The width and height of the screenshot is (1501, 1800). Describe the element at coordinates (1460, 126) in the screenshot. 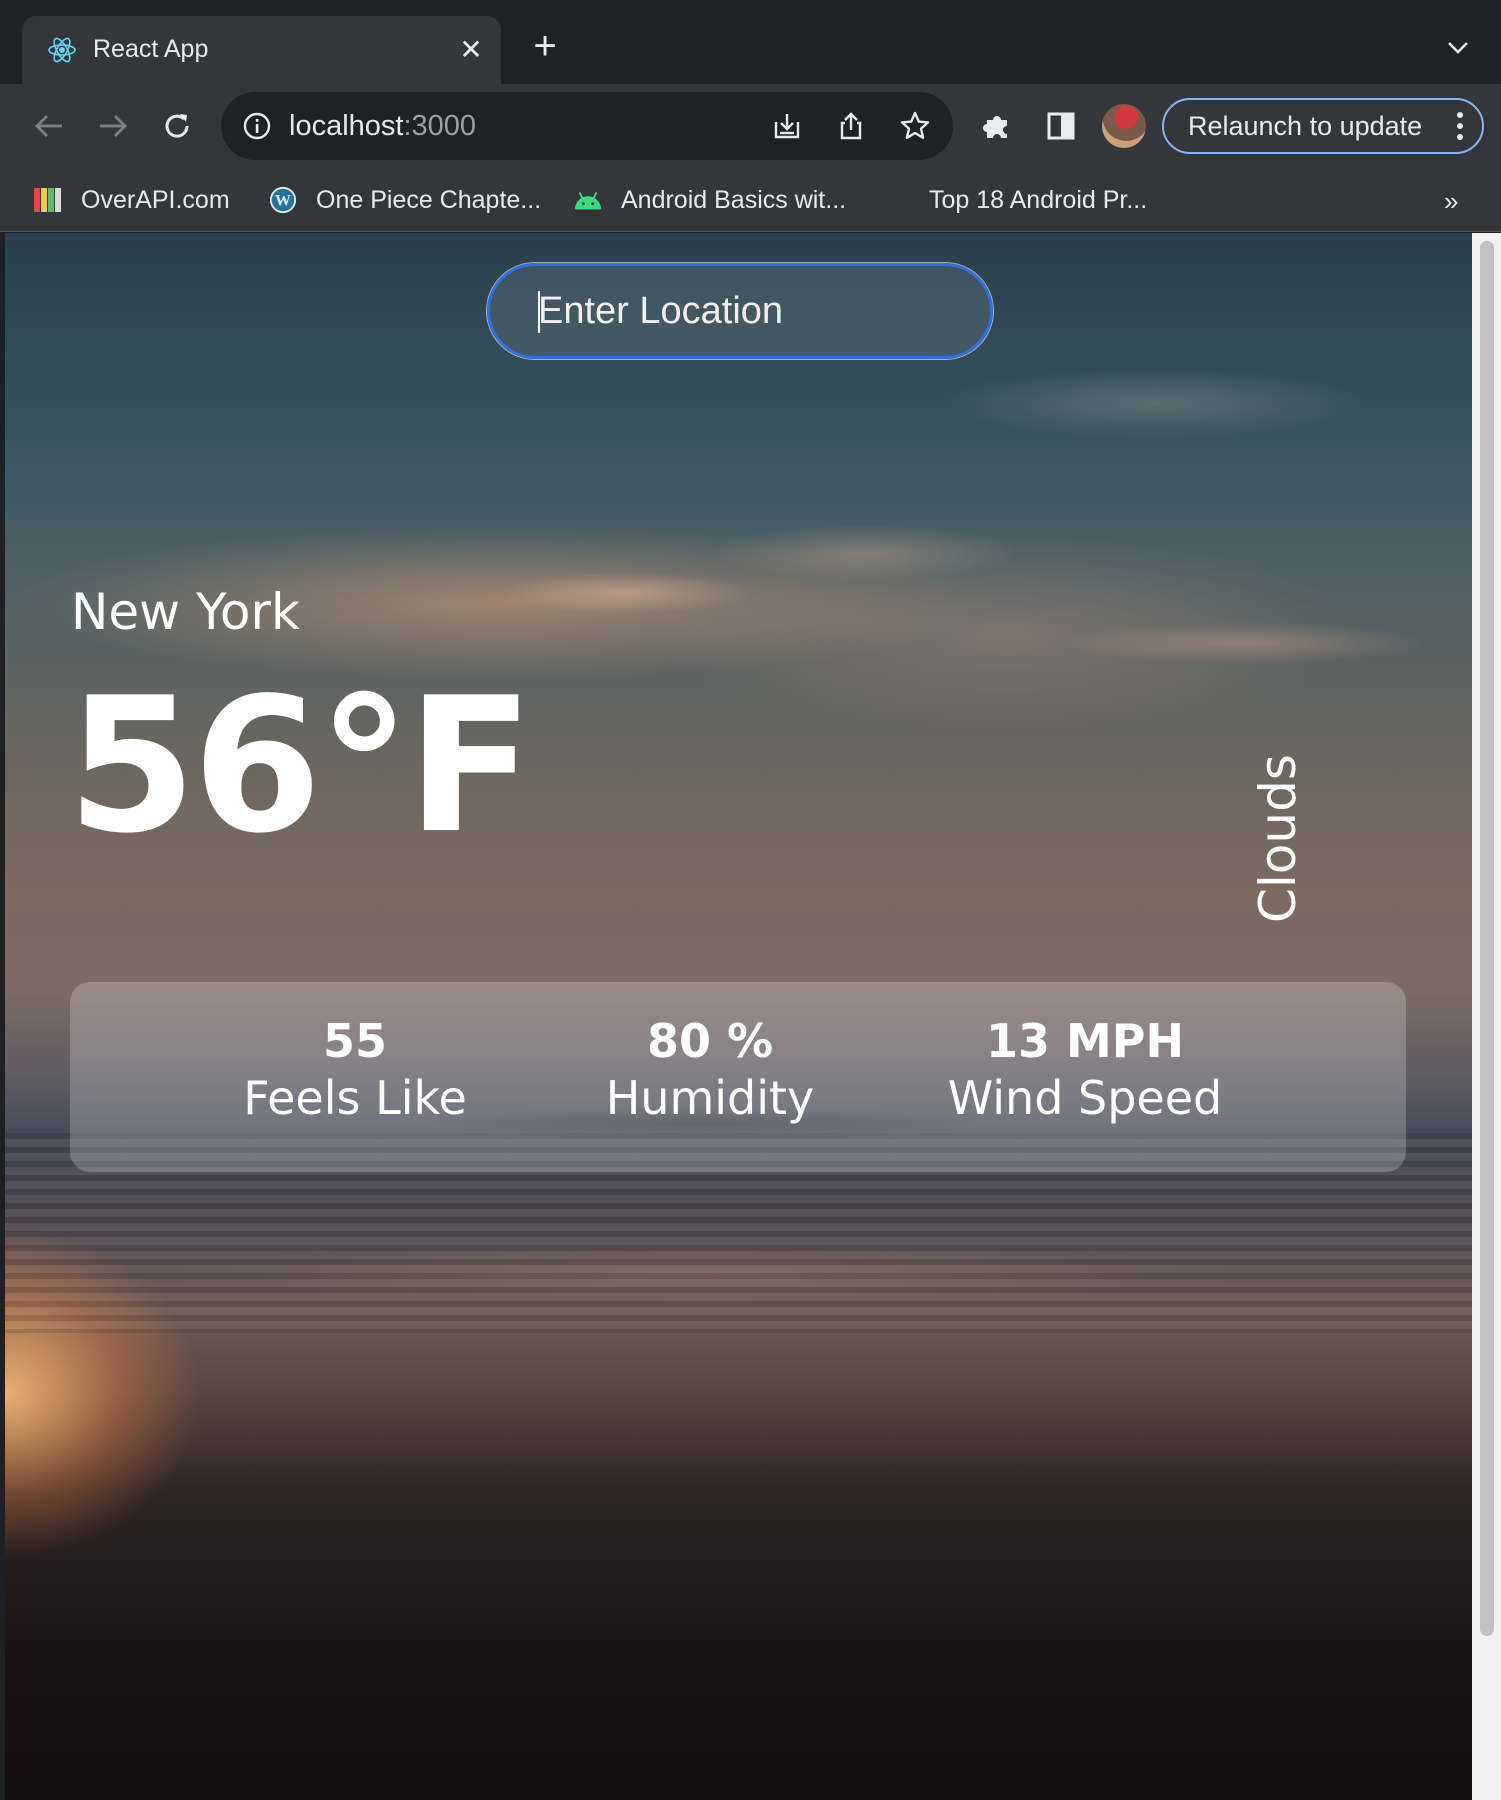

I see `more-menu-icon` at that location.